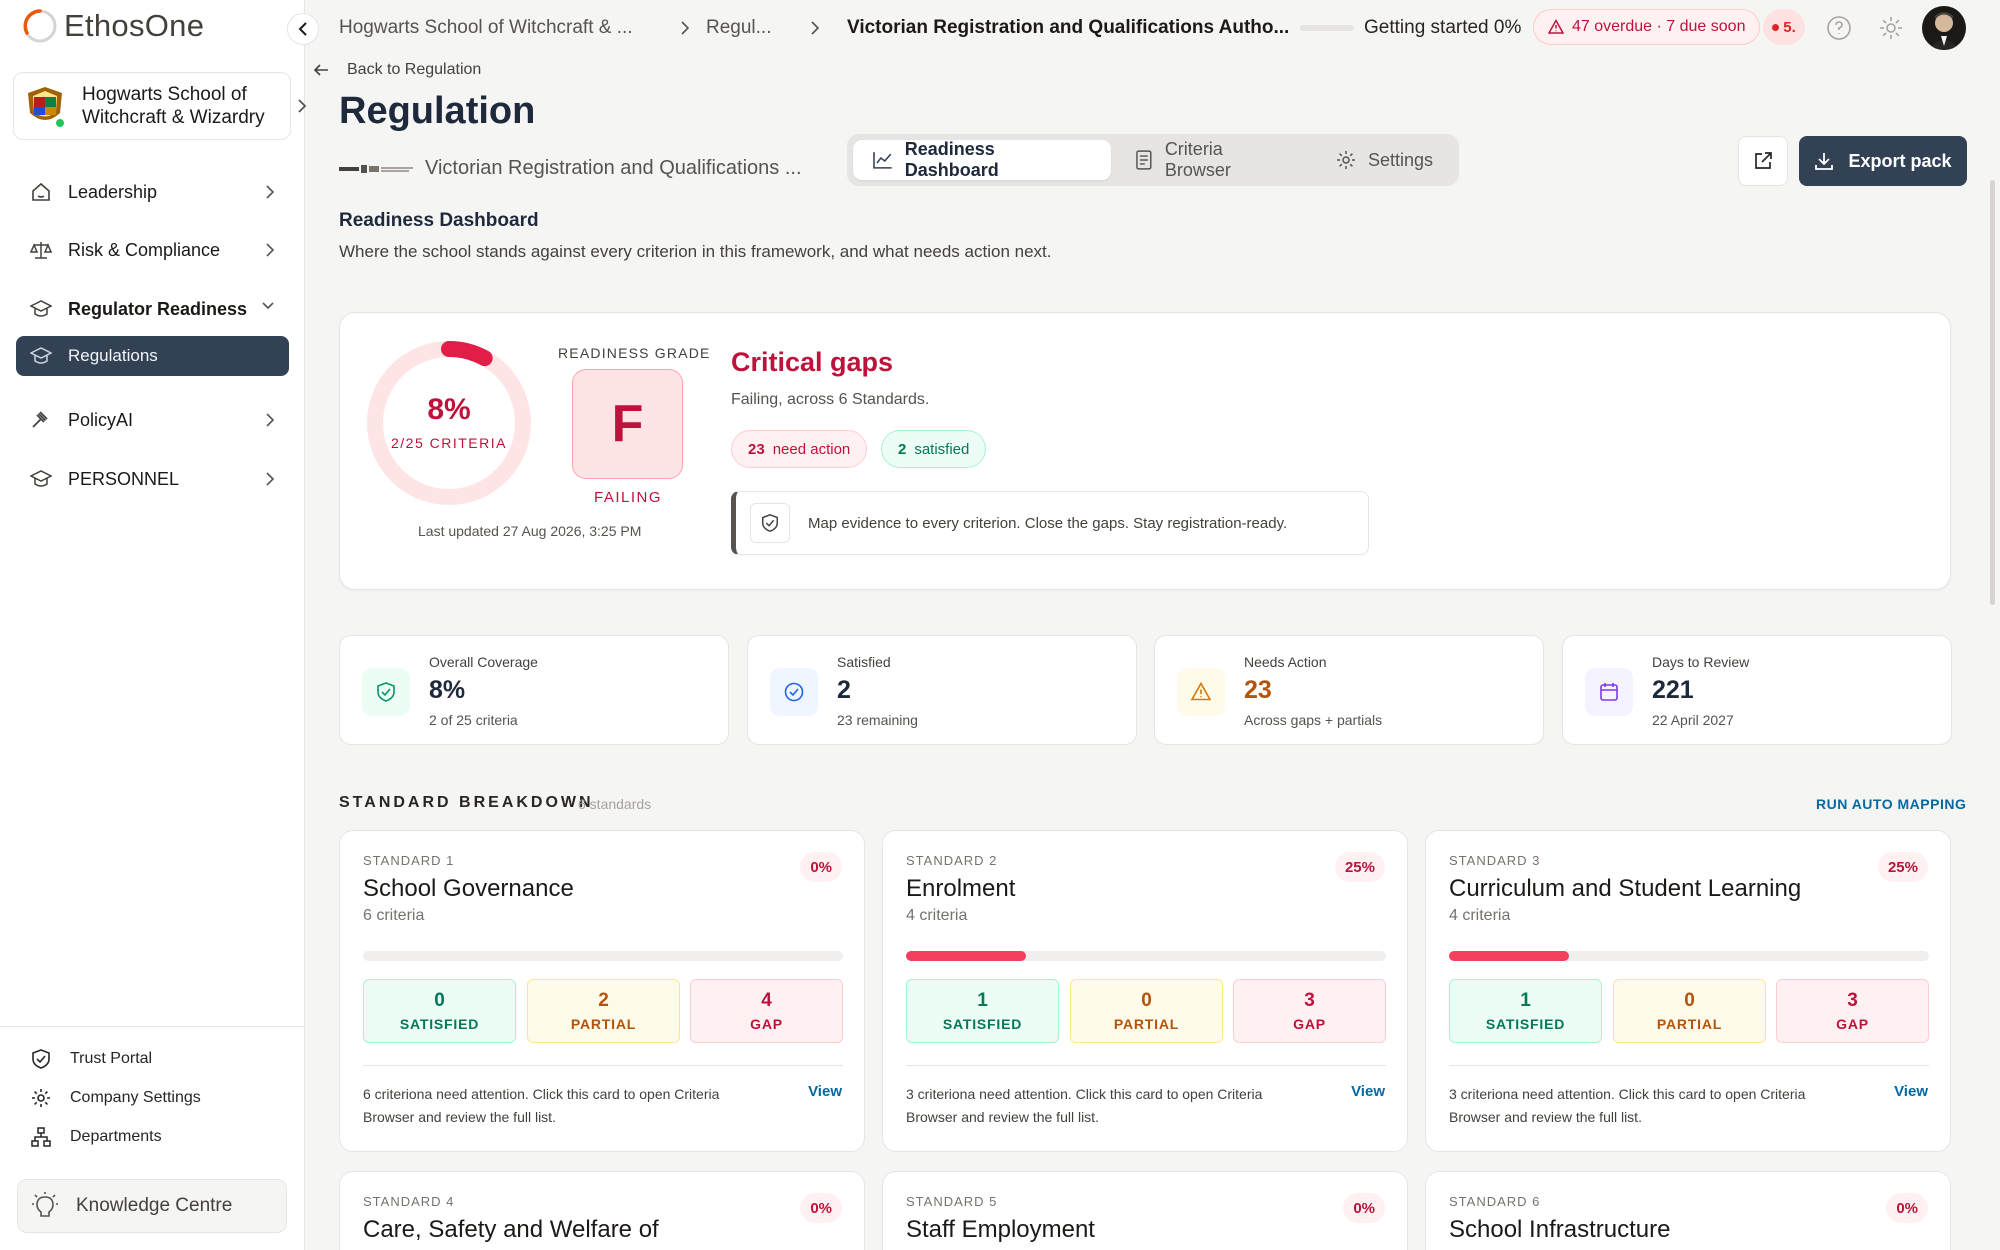 The image size is (2000, 1250). I want to click on gap-count: 3, so click(1852, 1000).